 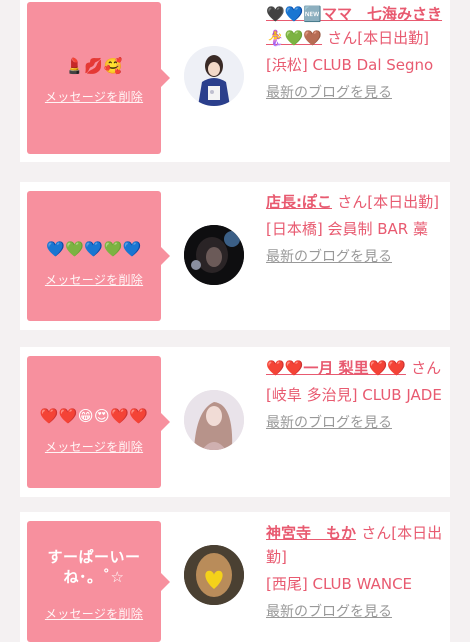 I want to click on cast-name-link: 店長:ぽこ, so click(x=299, y=202).